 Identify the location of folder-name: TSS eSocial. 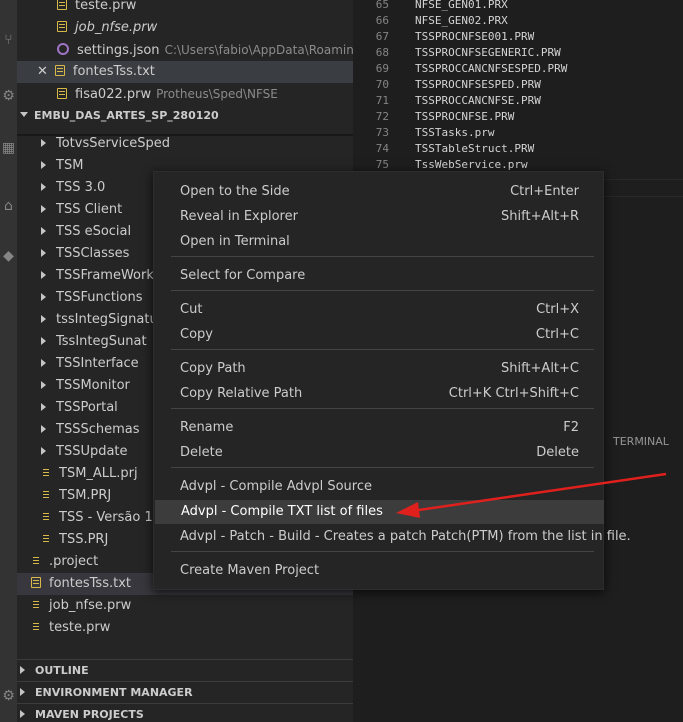
(94, 231).